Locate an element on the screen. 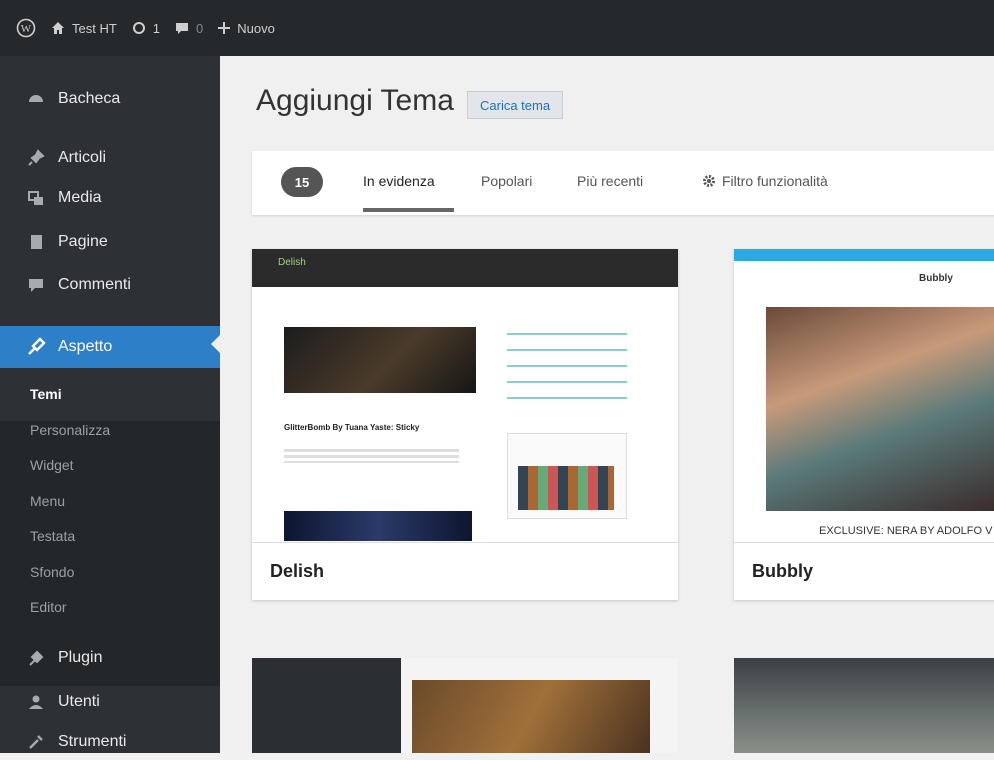  tab-piu-recenti: Più recenti is located at coordinates (610, 181).